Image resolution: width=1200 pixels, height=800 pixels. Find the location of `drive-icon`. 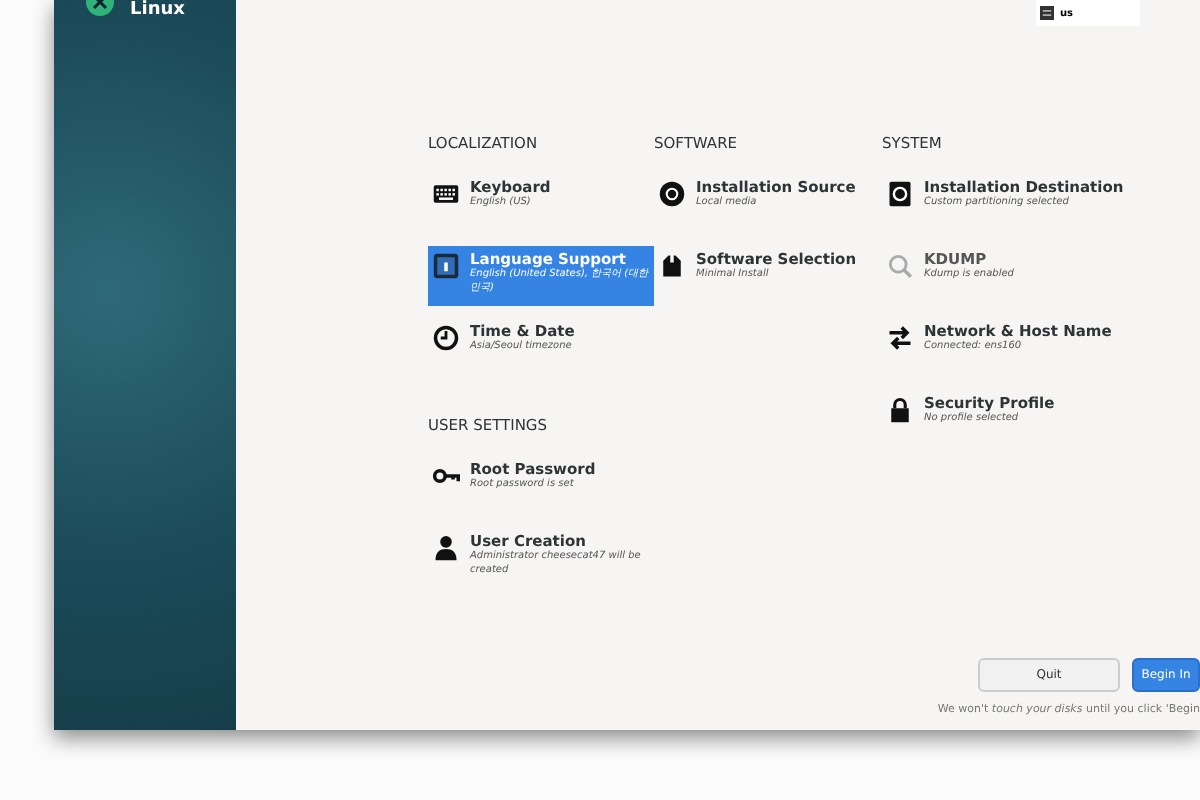

drive-icon is located at coordinates (900, 194).